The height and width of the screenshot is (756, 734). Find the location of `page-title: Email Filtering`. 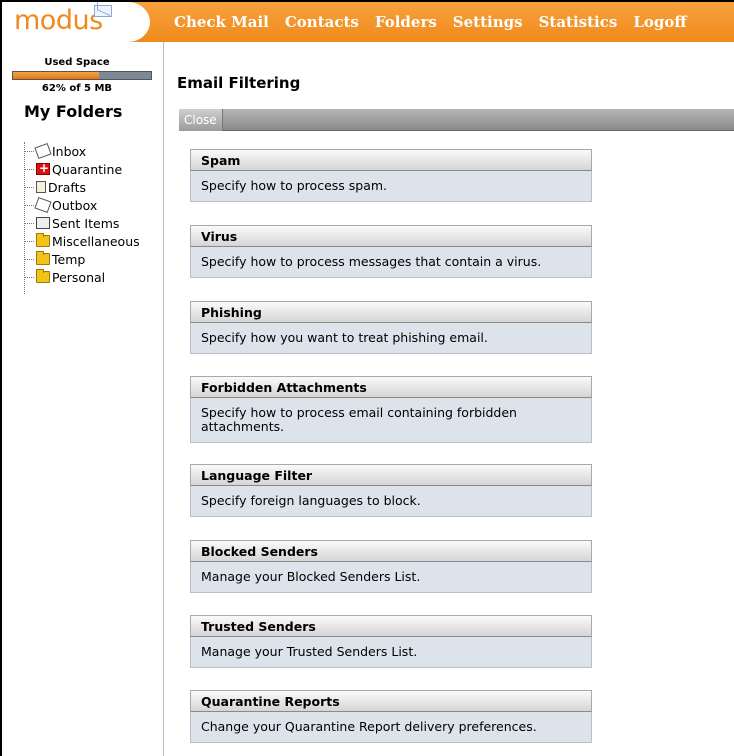

page-title: Email Filtering is located at coordinates (239, 83).